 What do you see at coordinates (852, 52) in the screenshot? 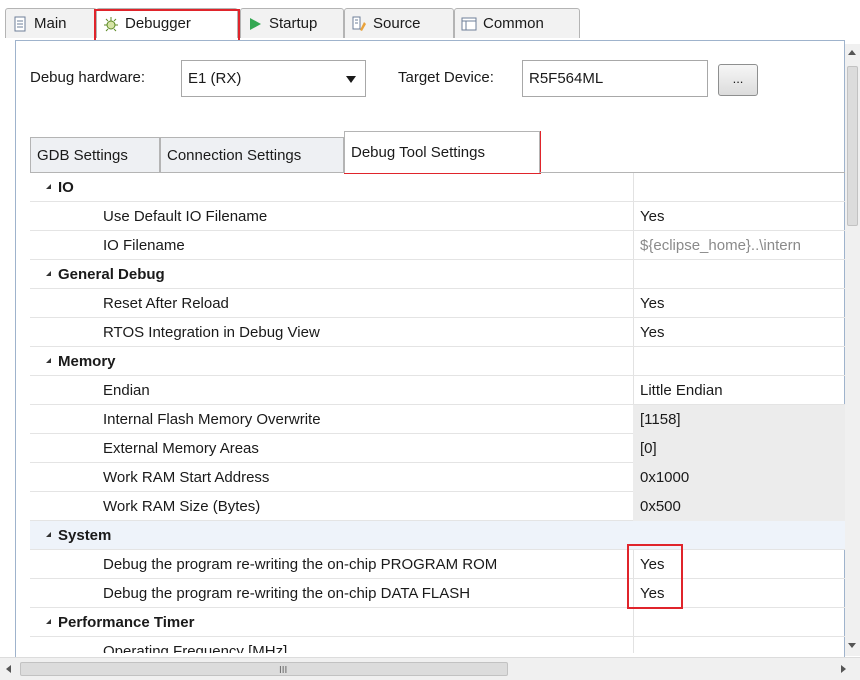
I see `scroll-up-icon` at bounding box center [852, 52].